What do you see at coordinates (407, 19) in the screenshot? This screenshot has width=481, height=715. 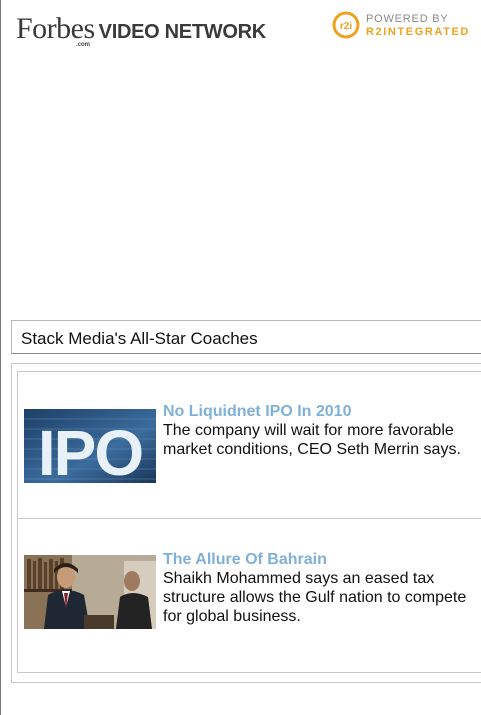 I see `powered-by-label: POWERED BY` at bounding box center [407, 19].